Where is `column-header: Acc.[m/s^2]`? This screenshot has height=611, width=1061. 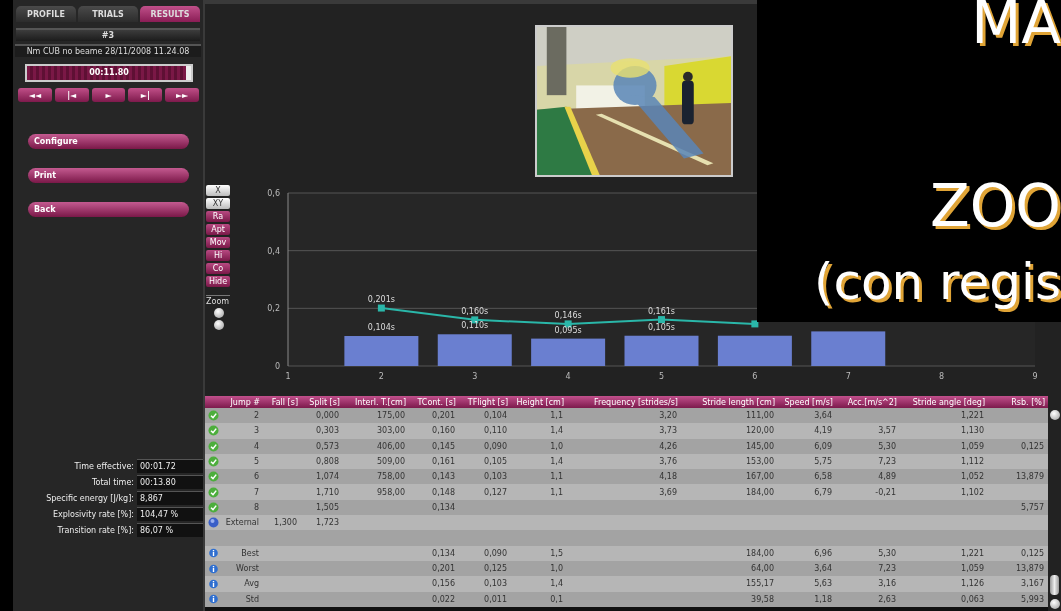
column-header: Acc.[m/s^2] is located at coordinates (868, 402).